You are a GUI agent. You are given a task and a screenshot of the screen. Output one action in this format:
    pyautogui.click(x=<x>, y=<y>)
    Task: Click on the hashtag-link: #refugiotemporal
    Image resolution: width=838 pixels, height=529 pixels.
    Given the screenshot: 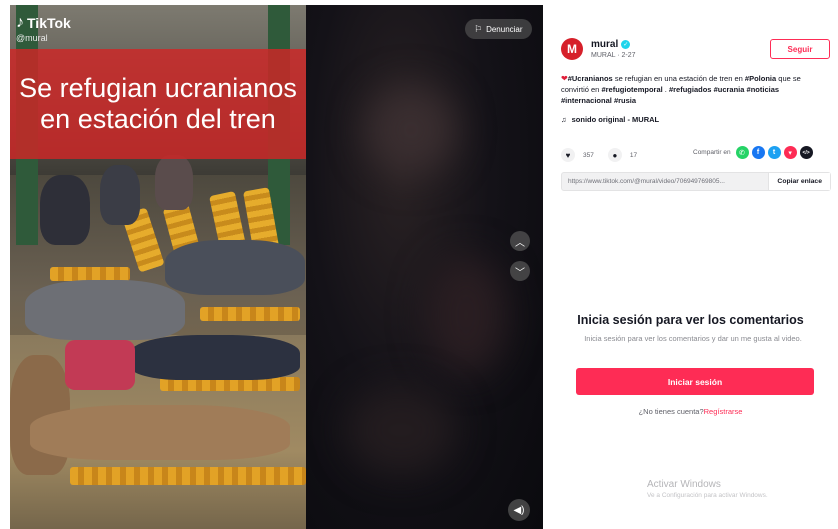 What is the action you would take?
    pyautogui.click(x=631, y=89)
    